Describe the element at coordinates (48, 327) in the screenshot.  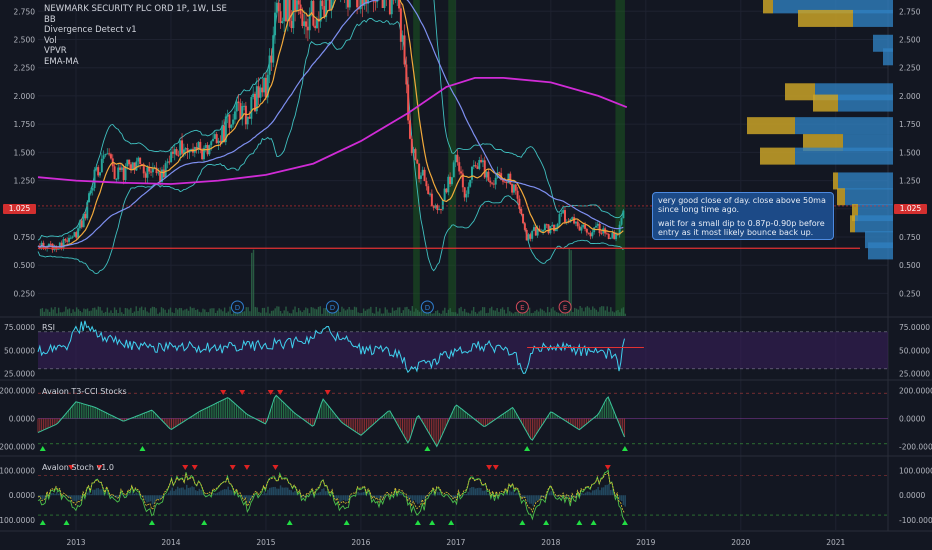
I see `rsi-label: RSI` at that location.